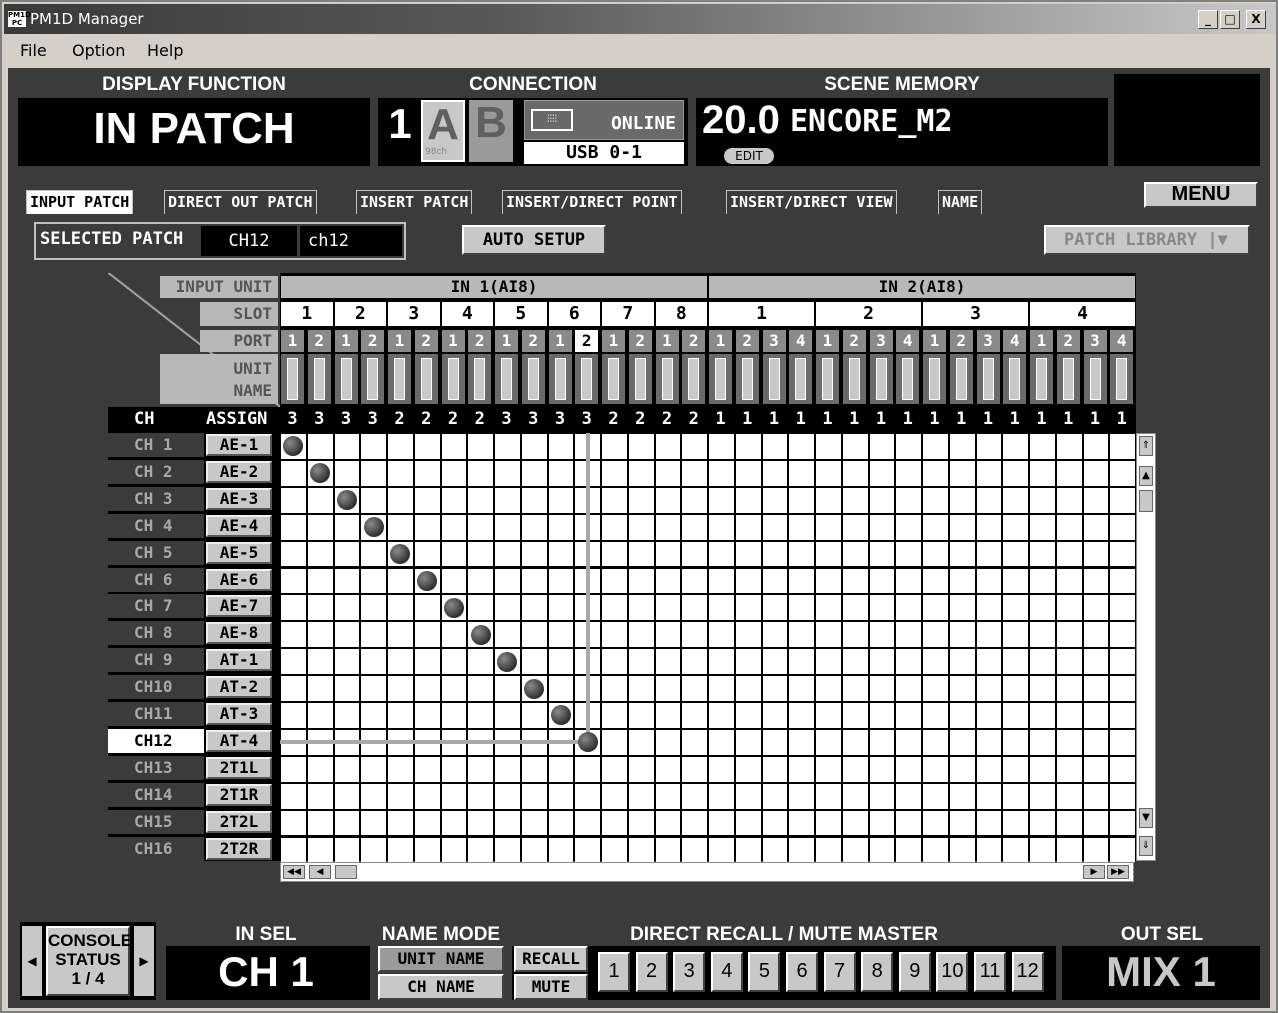  Describe the element at coordinates (1094, 872) in the screenshot. I see `scroll-right-icon: ▶` at that location.